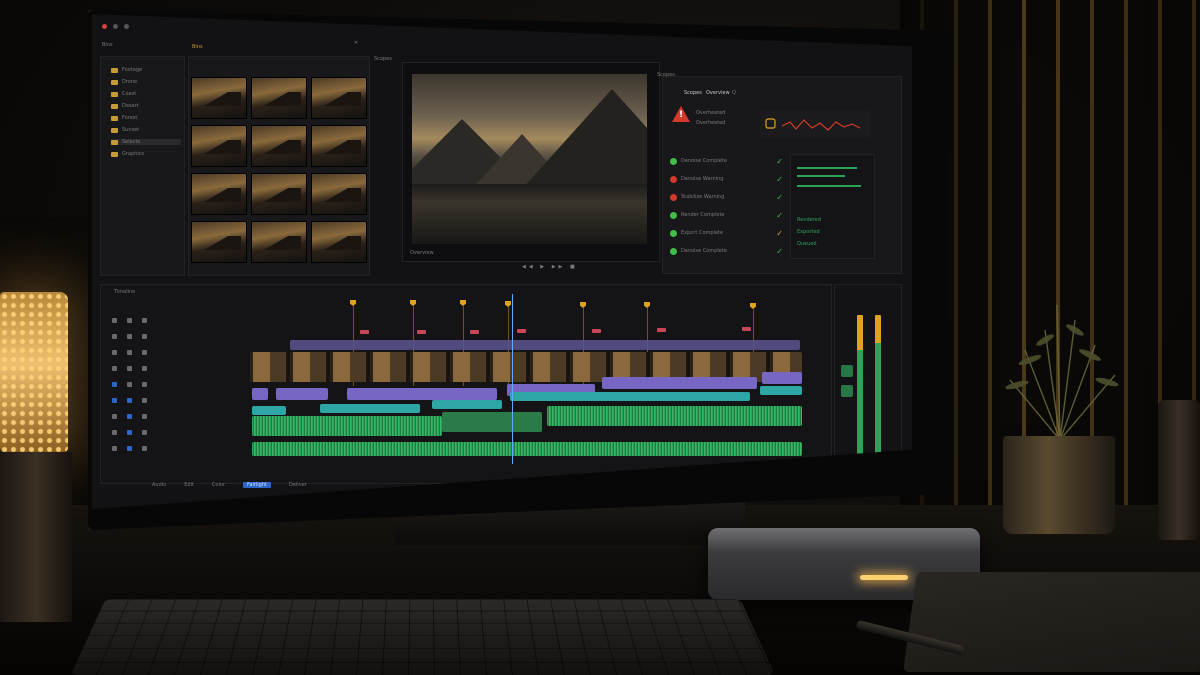  I want to click on check-row: Stabilize Warning ✓, so click(727, 197).